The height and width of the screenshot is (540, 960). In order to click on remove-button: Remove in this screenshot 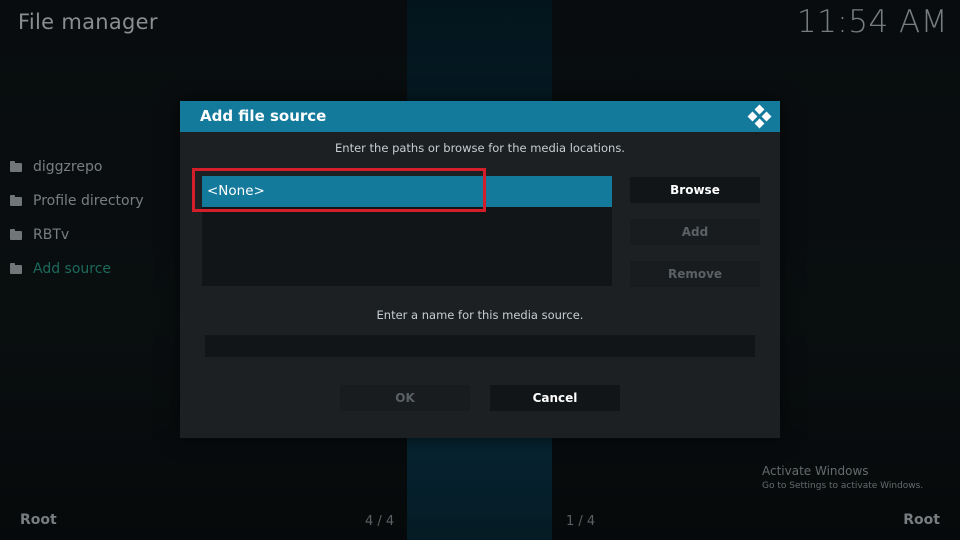, I will do `click(695, 274)`.